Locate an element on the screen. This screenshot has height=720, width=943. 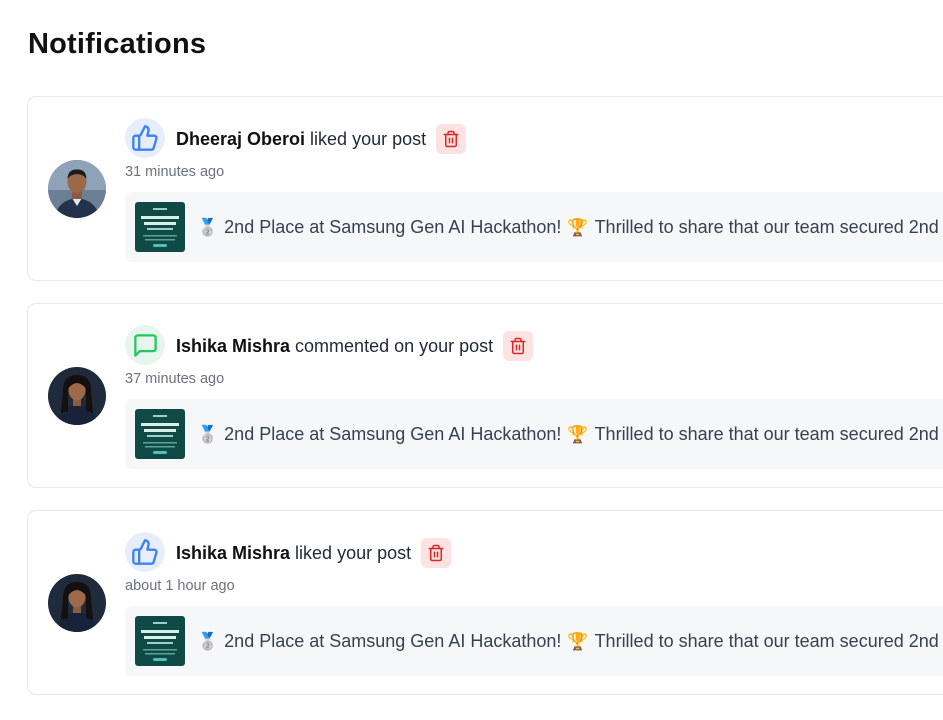
timestamp: 37 minutes ago is located at coordinates (175, 379).